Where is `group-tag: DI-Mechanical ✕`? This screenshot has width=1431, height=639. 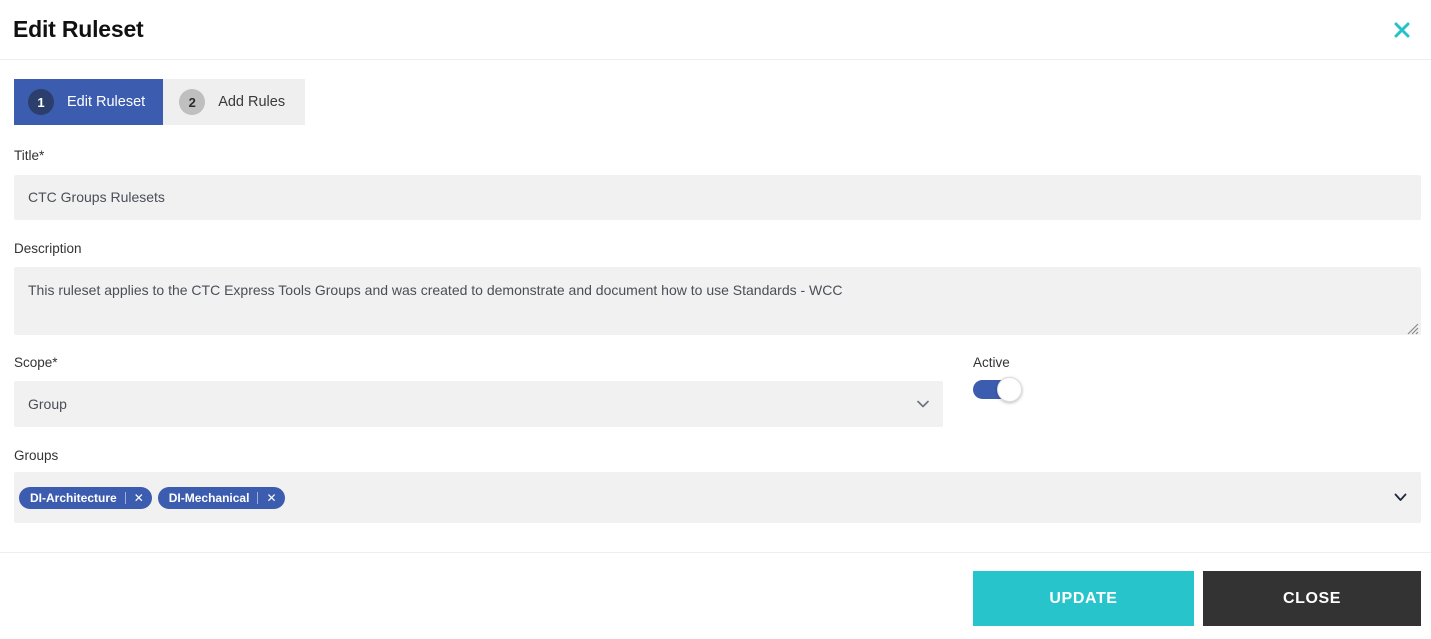 group-tag: DI-Mechanical ✕ is located at coordinates (221, 497).